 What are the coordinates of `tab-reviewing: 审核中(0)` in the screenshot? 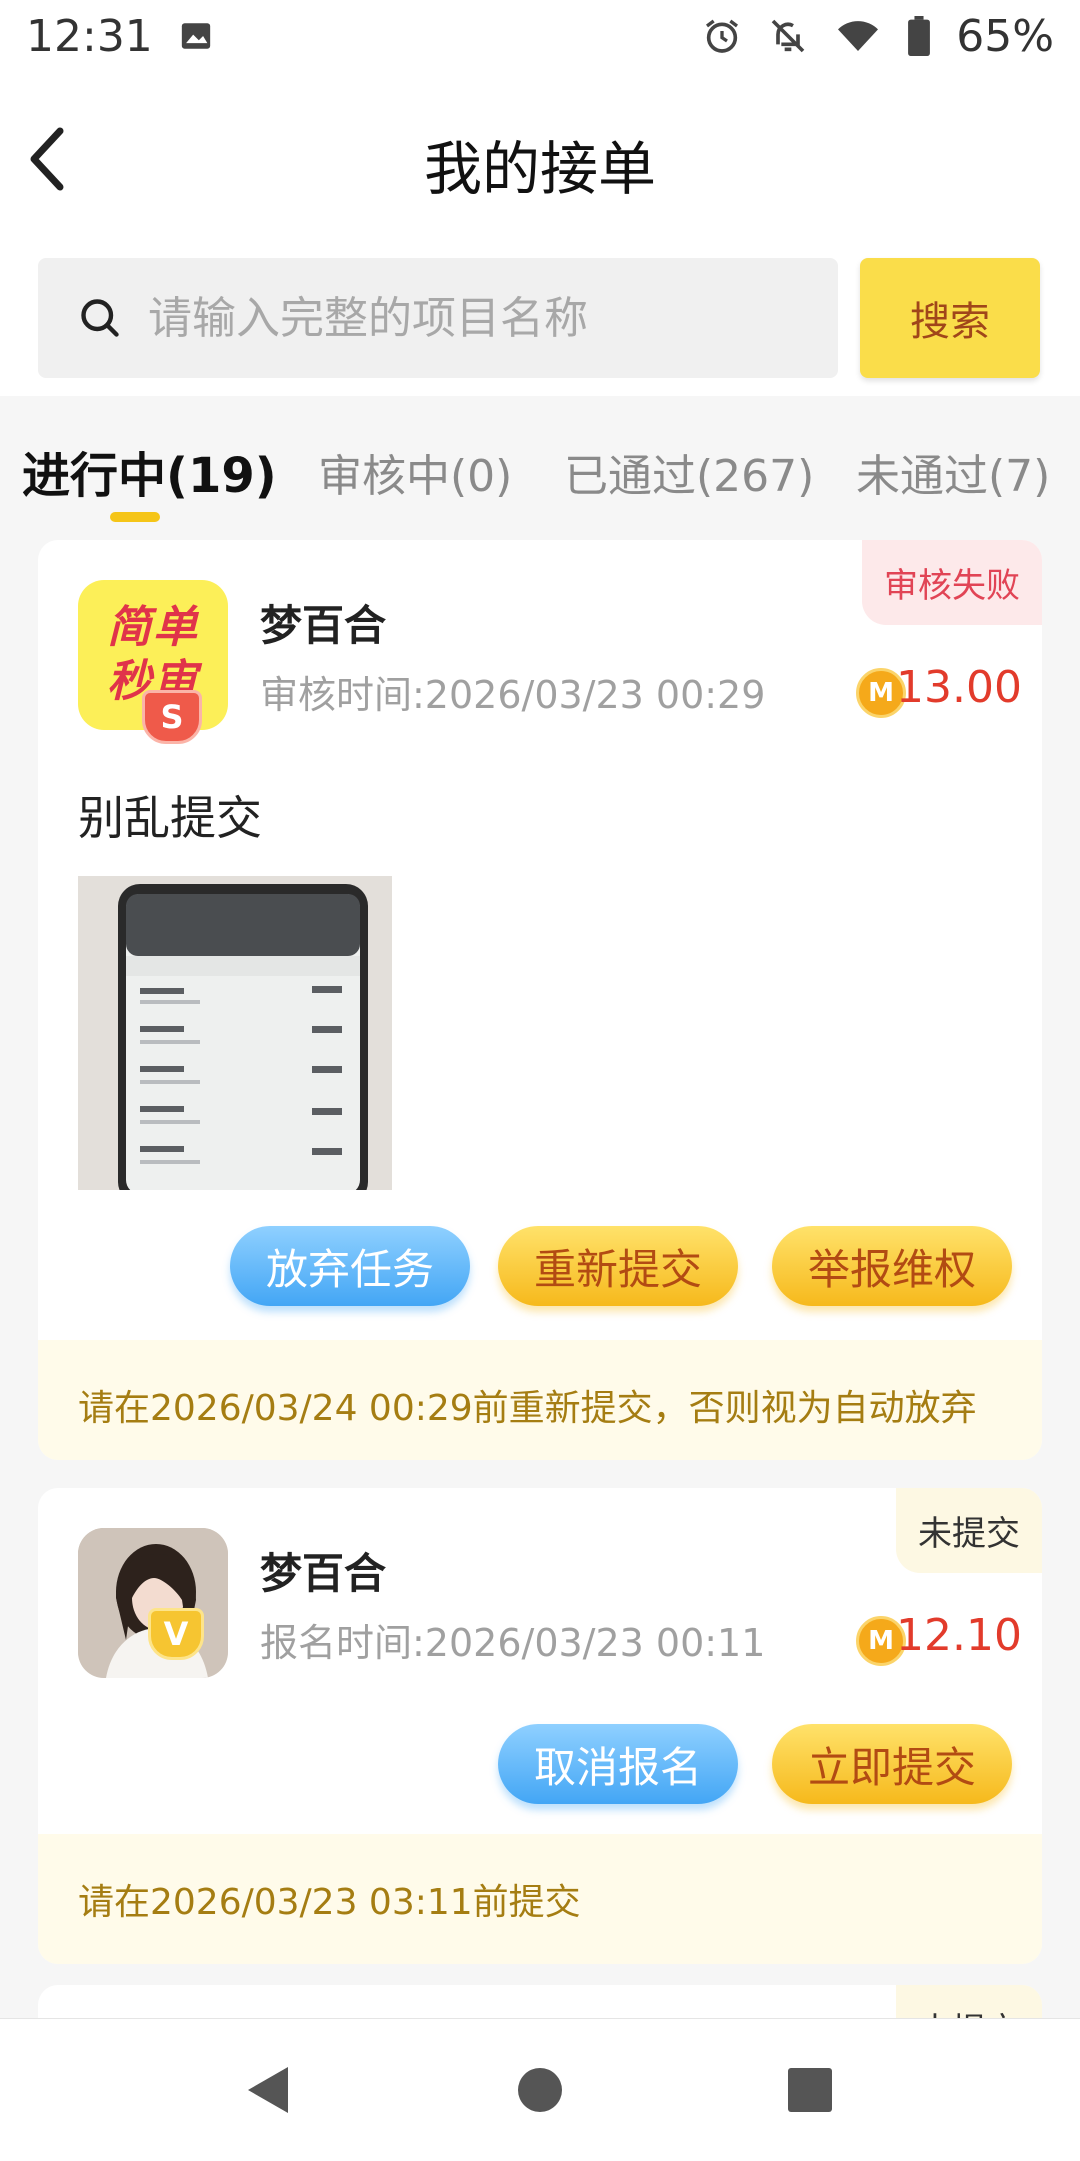 It's located at (415, 472).